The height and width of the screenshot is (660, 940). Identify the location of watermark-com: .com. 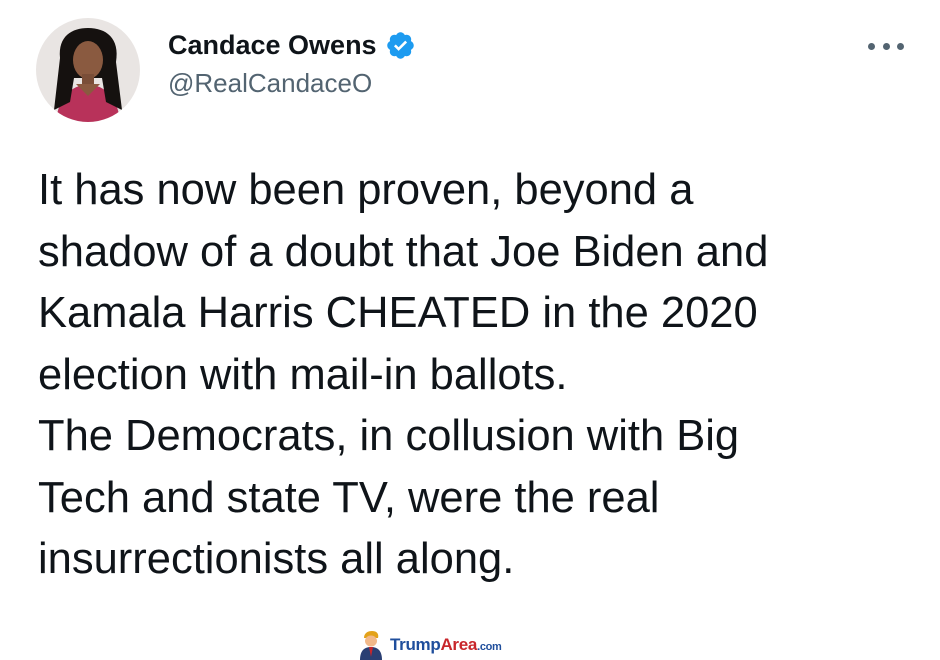
(489, 647).